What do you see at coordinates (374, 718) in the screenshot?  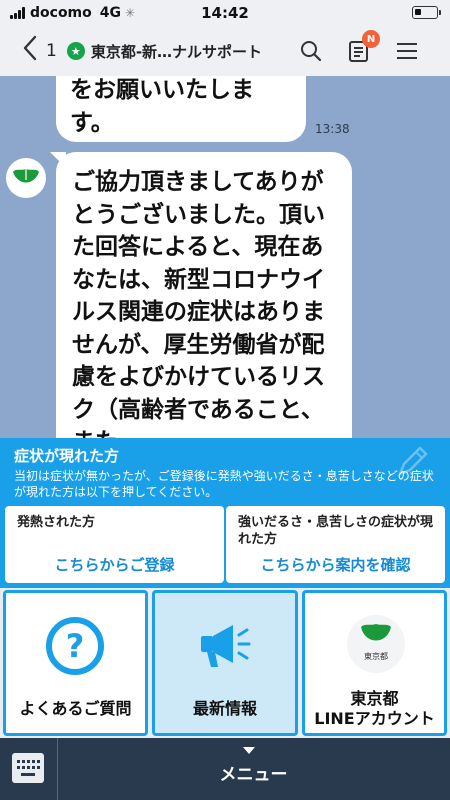 I see `tokyo-account-label-line2: LINEアカウント` at bounding box center [374, 718].